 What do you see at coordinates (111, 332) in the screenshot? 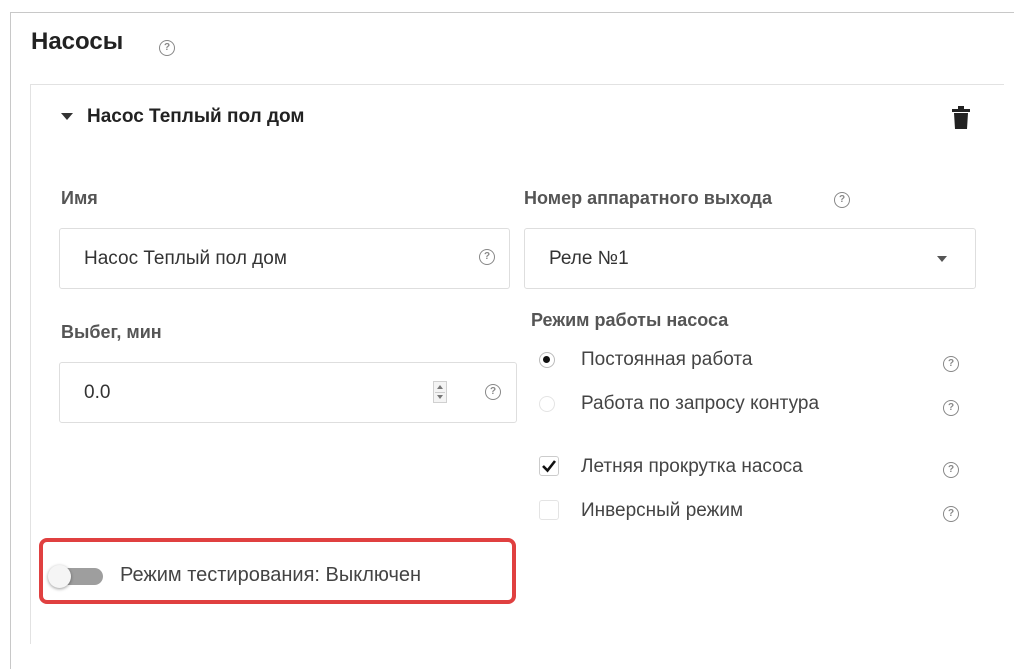
I see `runout-label: Выбег, мин` at bounding box center [111, 332].